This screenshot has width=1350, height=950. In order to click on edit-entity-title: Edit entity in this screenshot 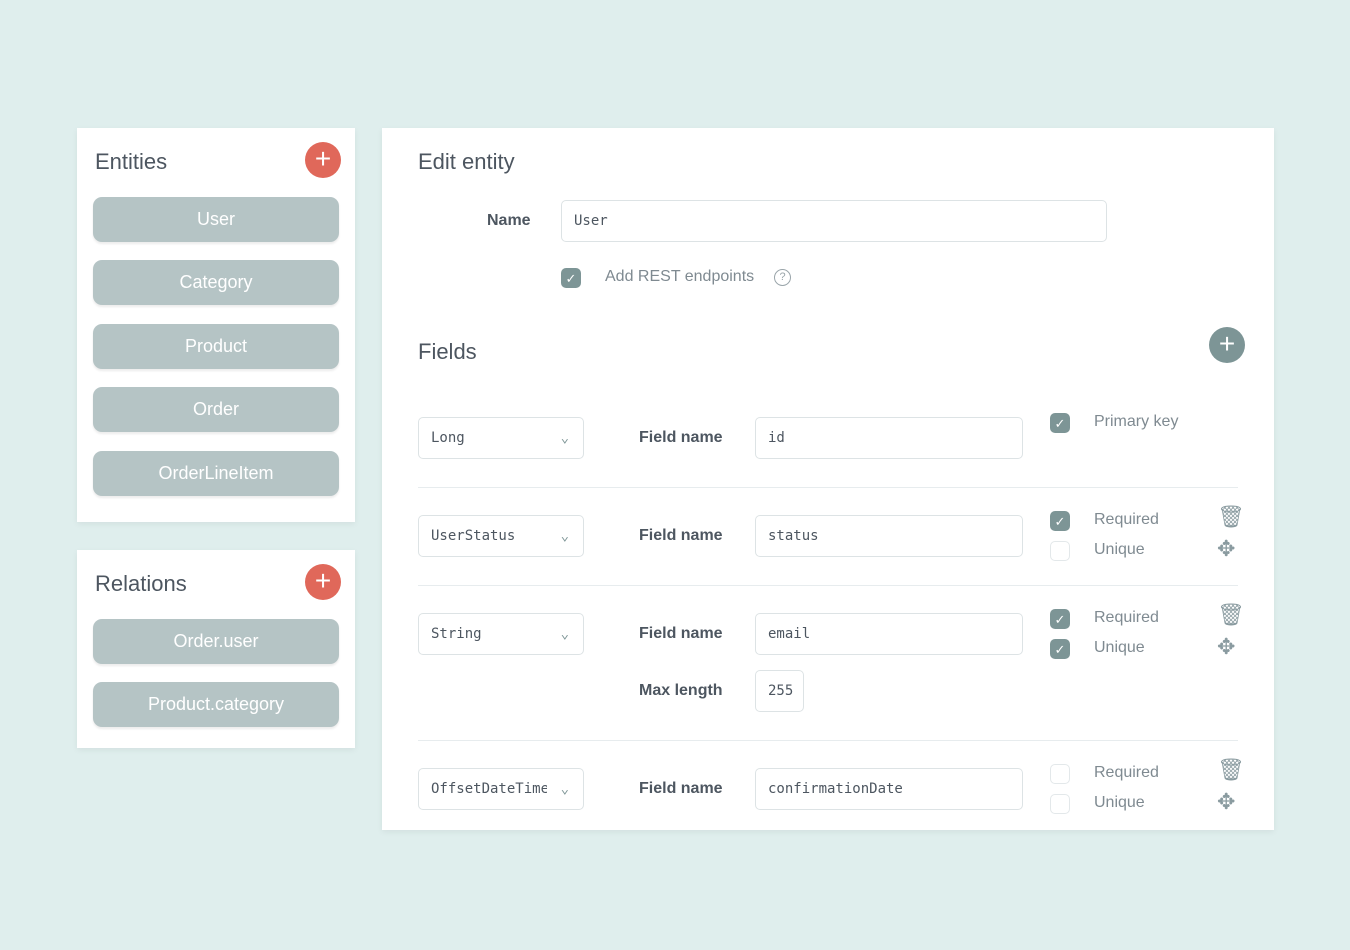, I will do `click(466, 161)`.